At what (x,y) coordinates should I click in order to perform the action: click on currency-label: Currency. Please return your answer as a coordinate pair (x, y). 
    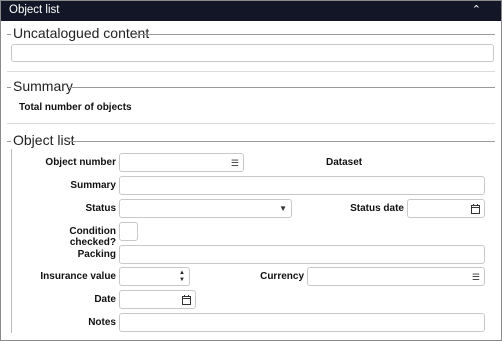
    Looking at the image, I should click on (282, 276).